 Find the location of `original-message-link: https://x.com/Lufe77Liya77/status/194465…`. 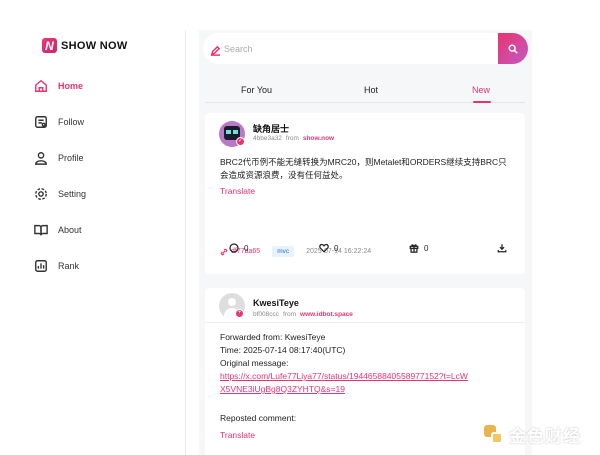

original-message-link: https://x.com/Lufe77Liya77/status/194465… is located at coordinates (345, 383).